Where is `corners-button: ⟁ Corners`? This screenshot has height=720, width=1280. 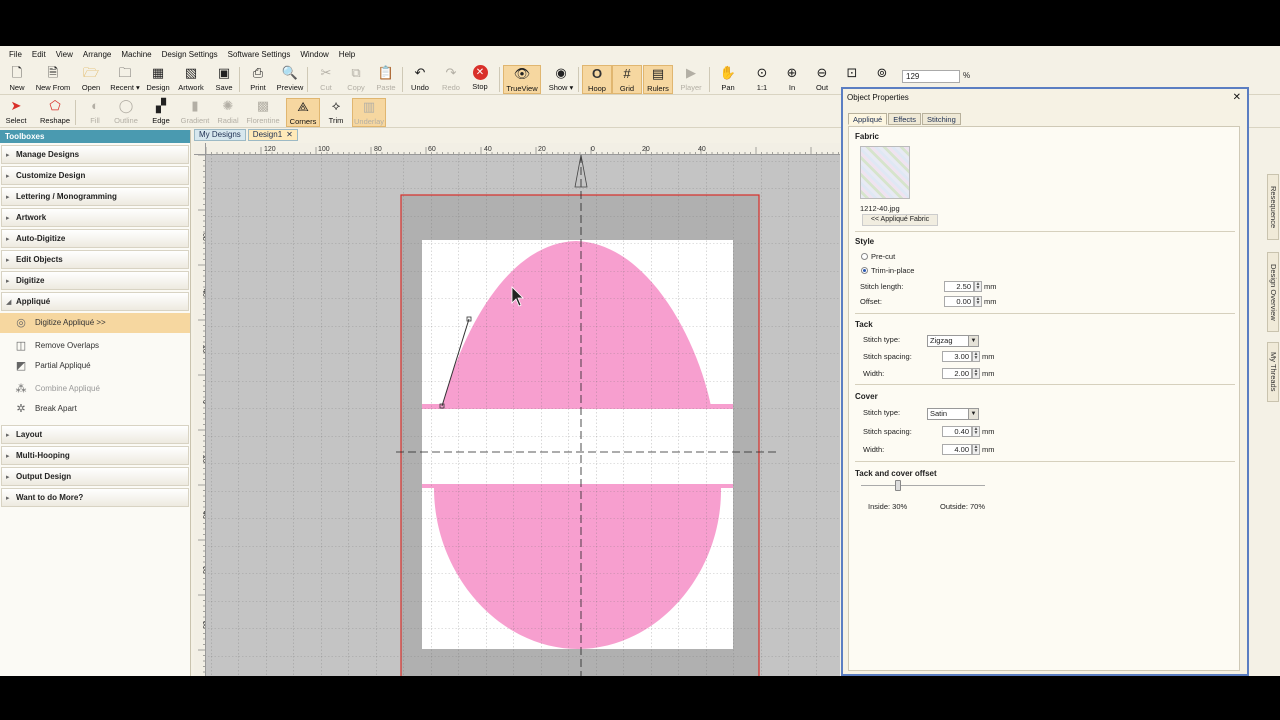 corners-button: ⟁ Corners is located at coordinates (303, 112).